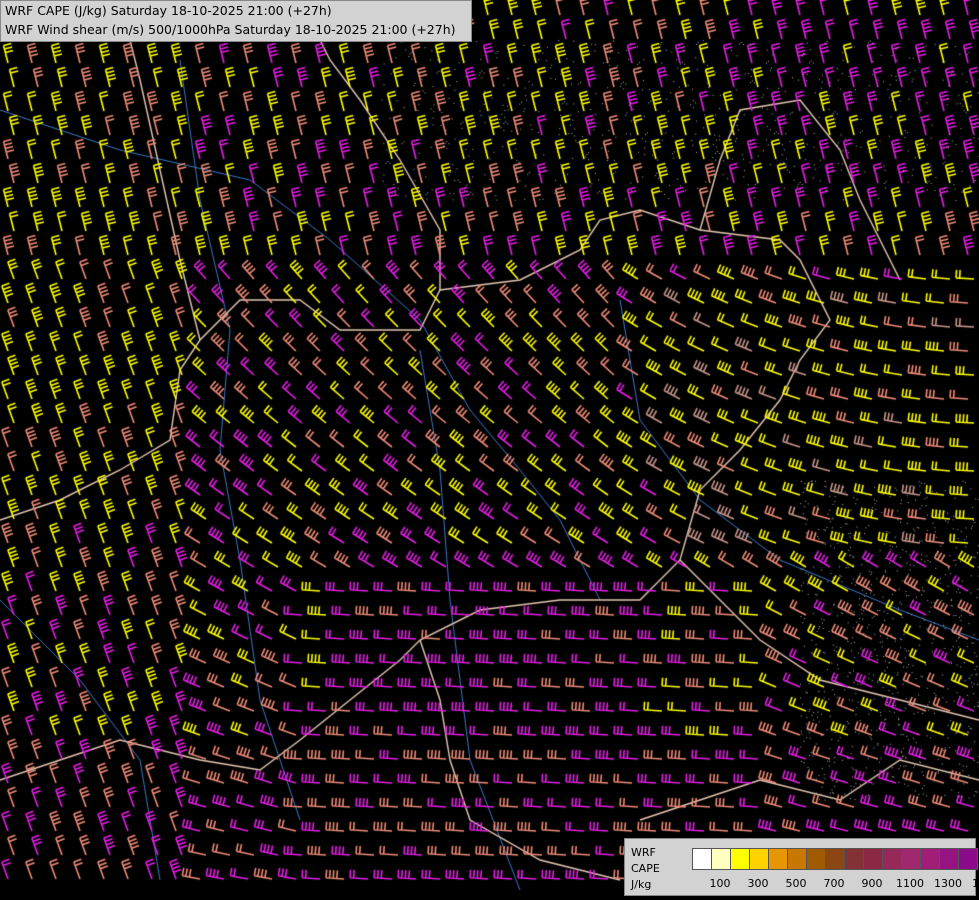 This screenshot has height=900, width=979. Describe the element at coordinates (948, 883) in the screenshot. I see `legend-tick: 1300` at that location.